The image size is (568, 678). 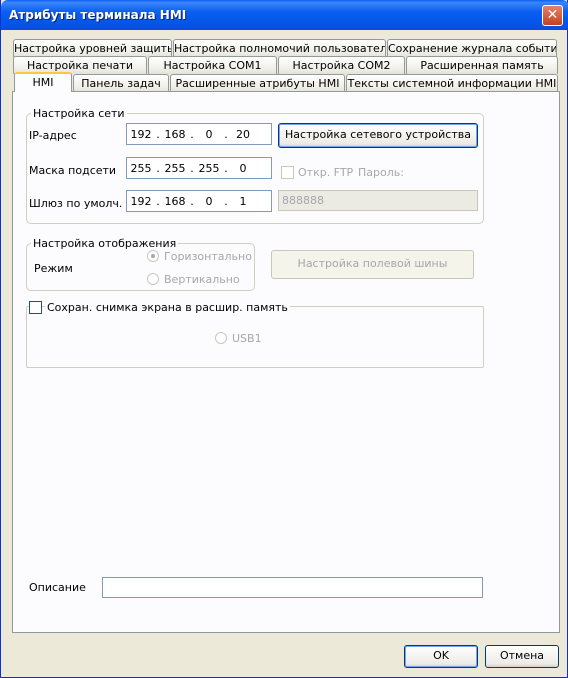 I want to click on vertical-label: Вертикально, so click(x=202, y=279).